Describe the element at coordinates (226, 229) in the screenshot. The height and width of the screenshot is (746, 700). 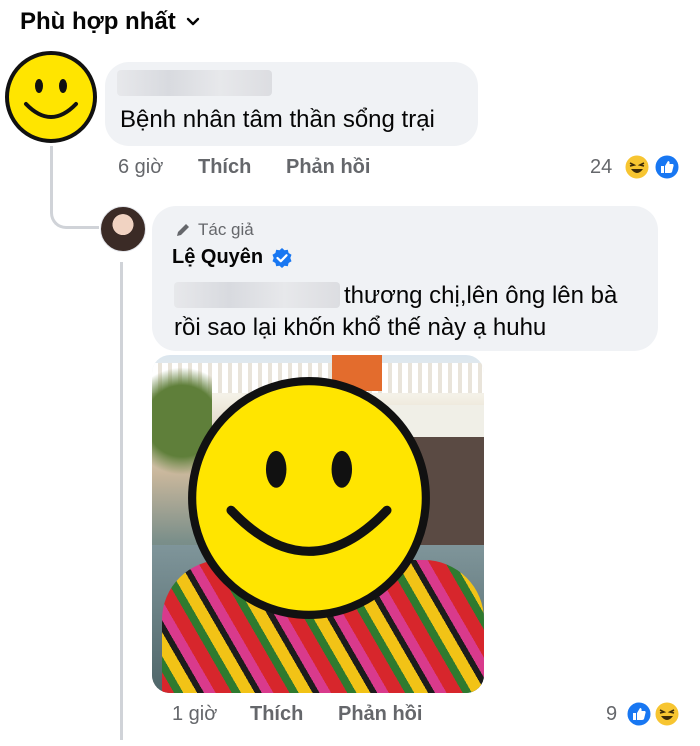
I see `author-badge-label: Tác giả` at that location.